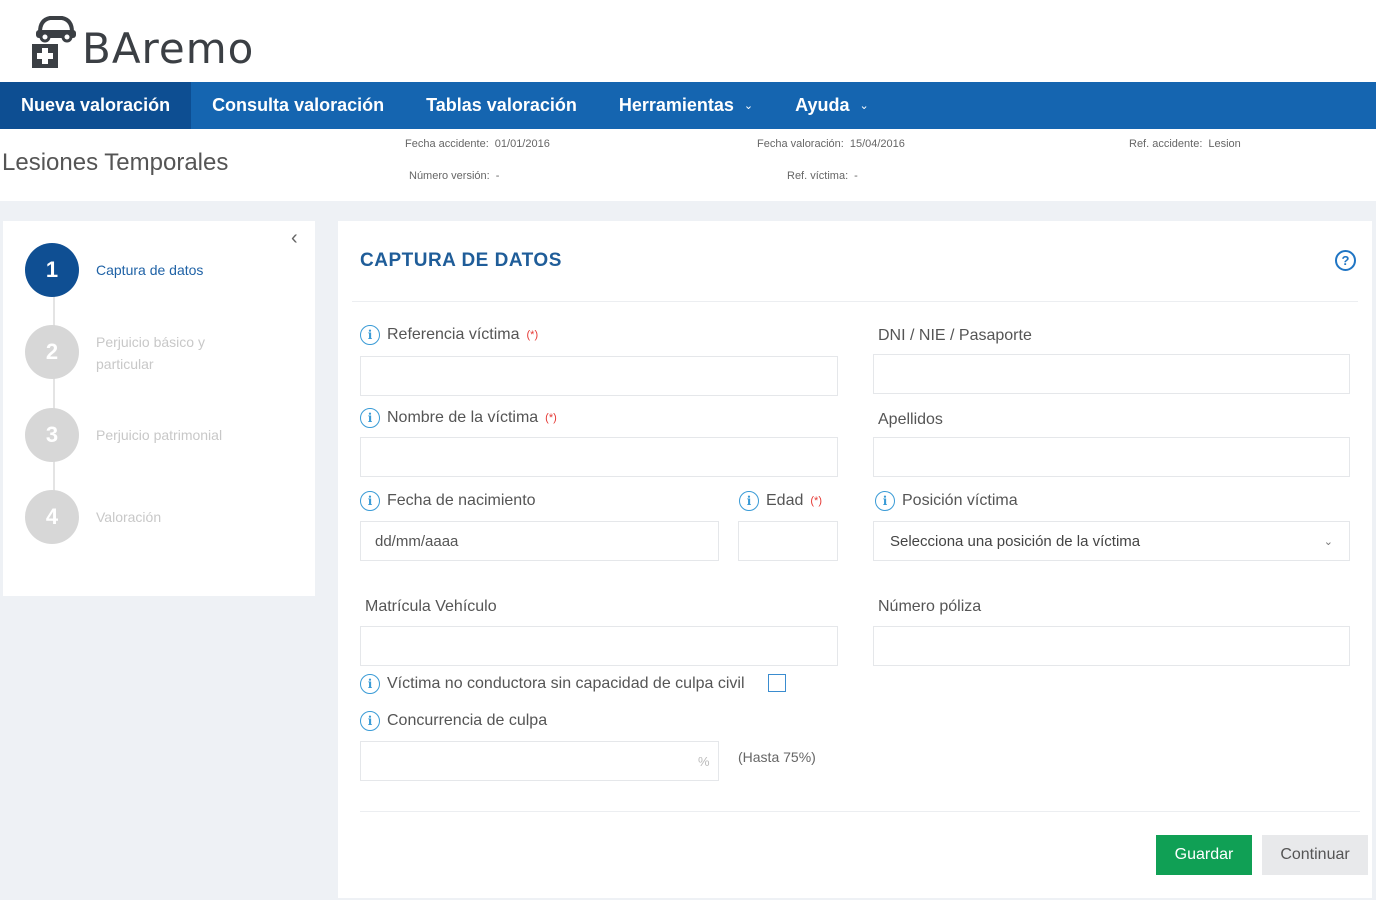  Describe the element at coordinates (449, 176) in the screenshot. I see `meta-label: Número versión:` at that location.